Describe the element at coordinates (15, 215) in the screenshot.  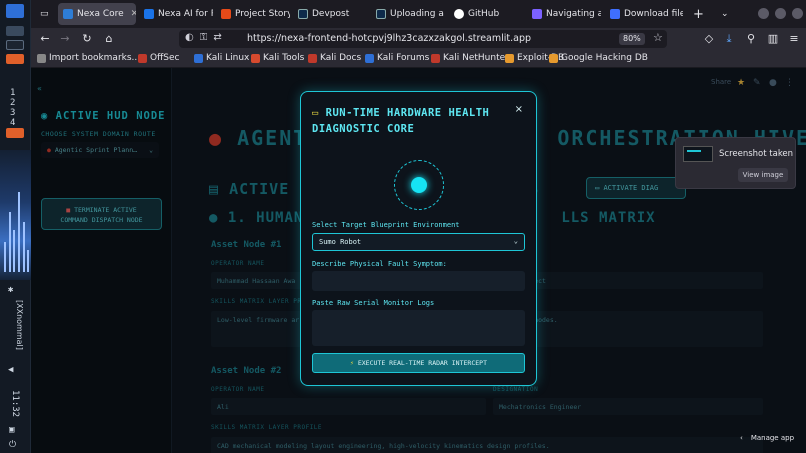
I see `cpu-graph` at that location.